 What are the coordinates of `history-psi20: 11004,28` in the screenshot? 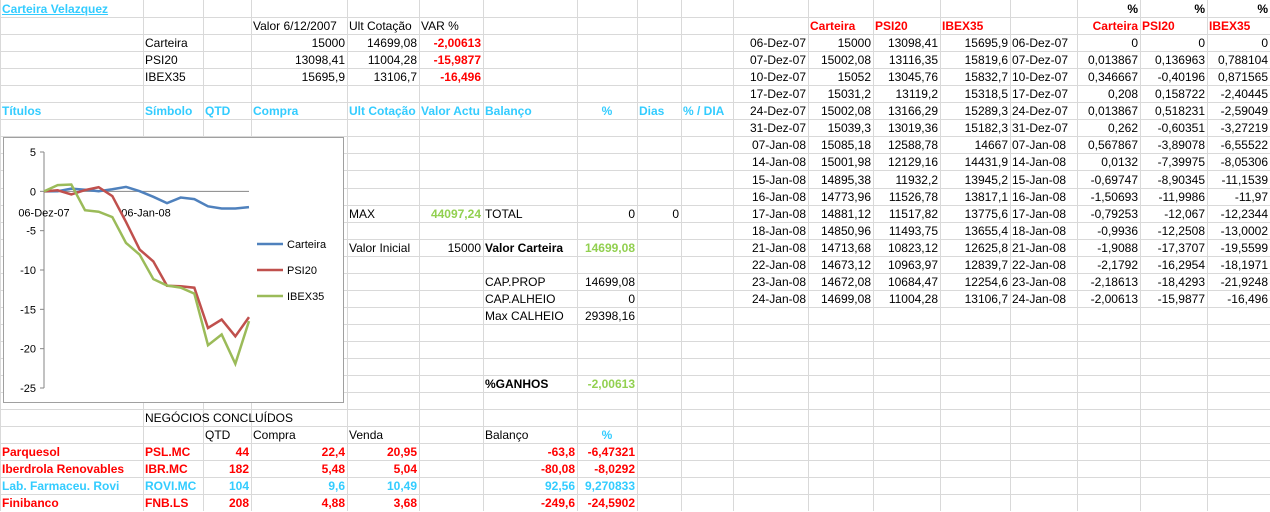 It's located at (913, 299).